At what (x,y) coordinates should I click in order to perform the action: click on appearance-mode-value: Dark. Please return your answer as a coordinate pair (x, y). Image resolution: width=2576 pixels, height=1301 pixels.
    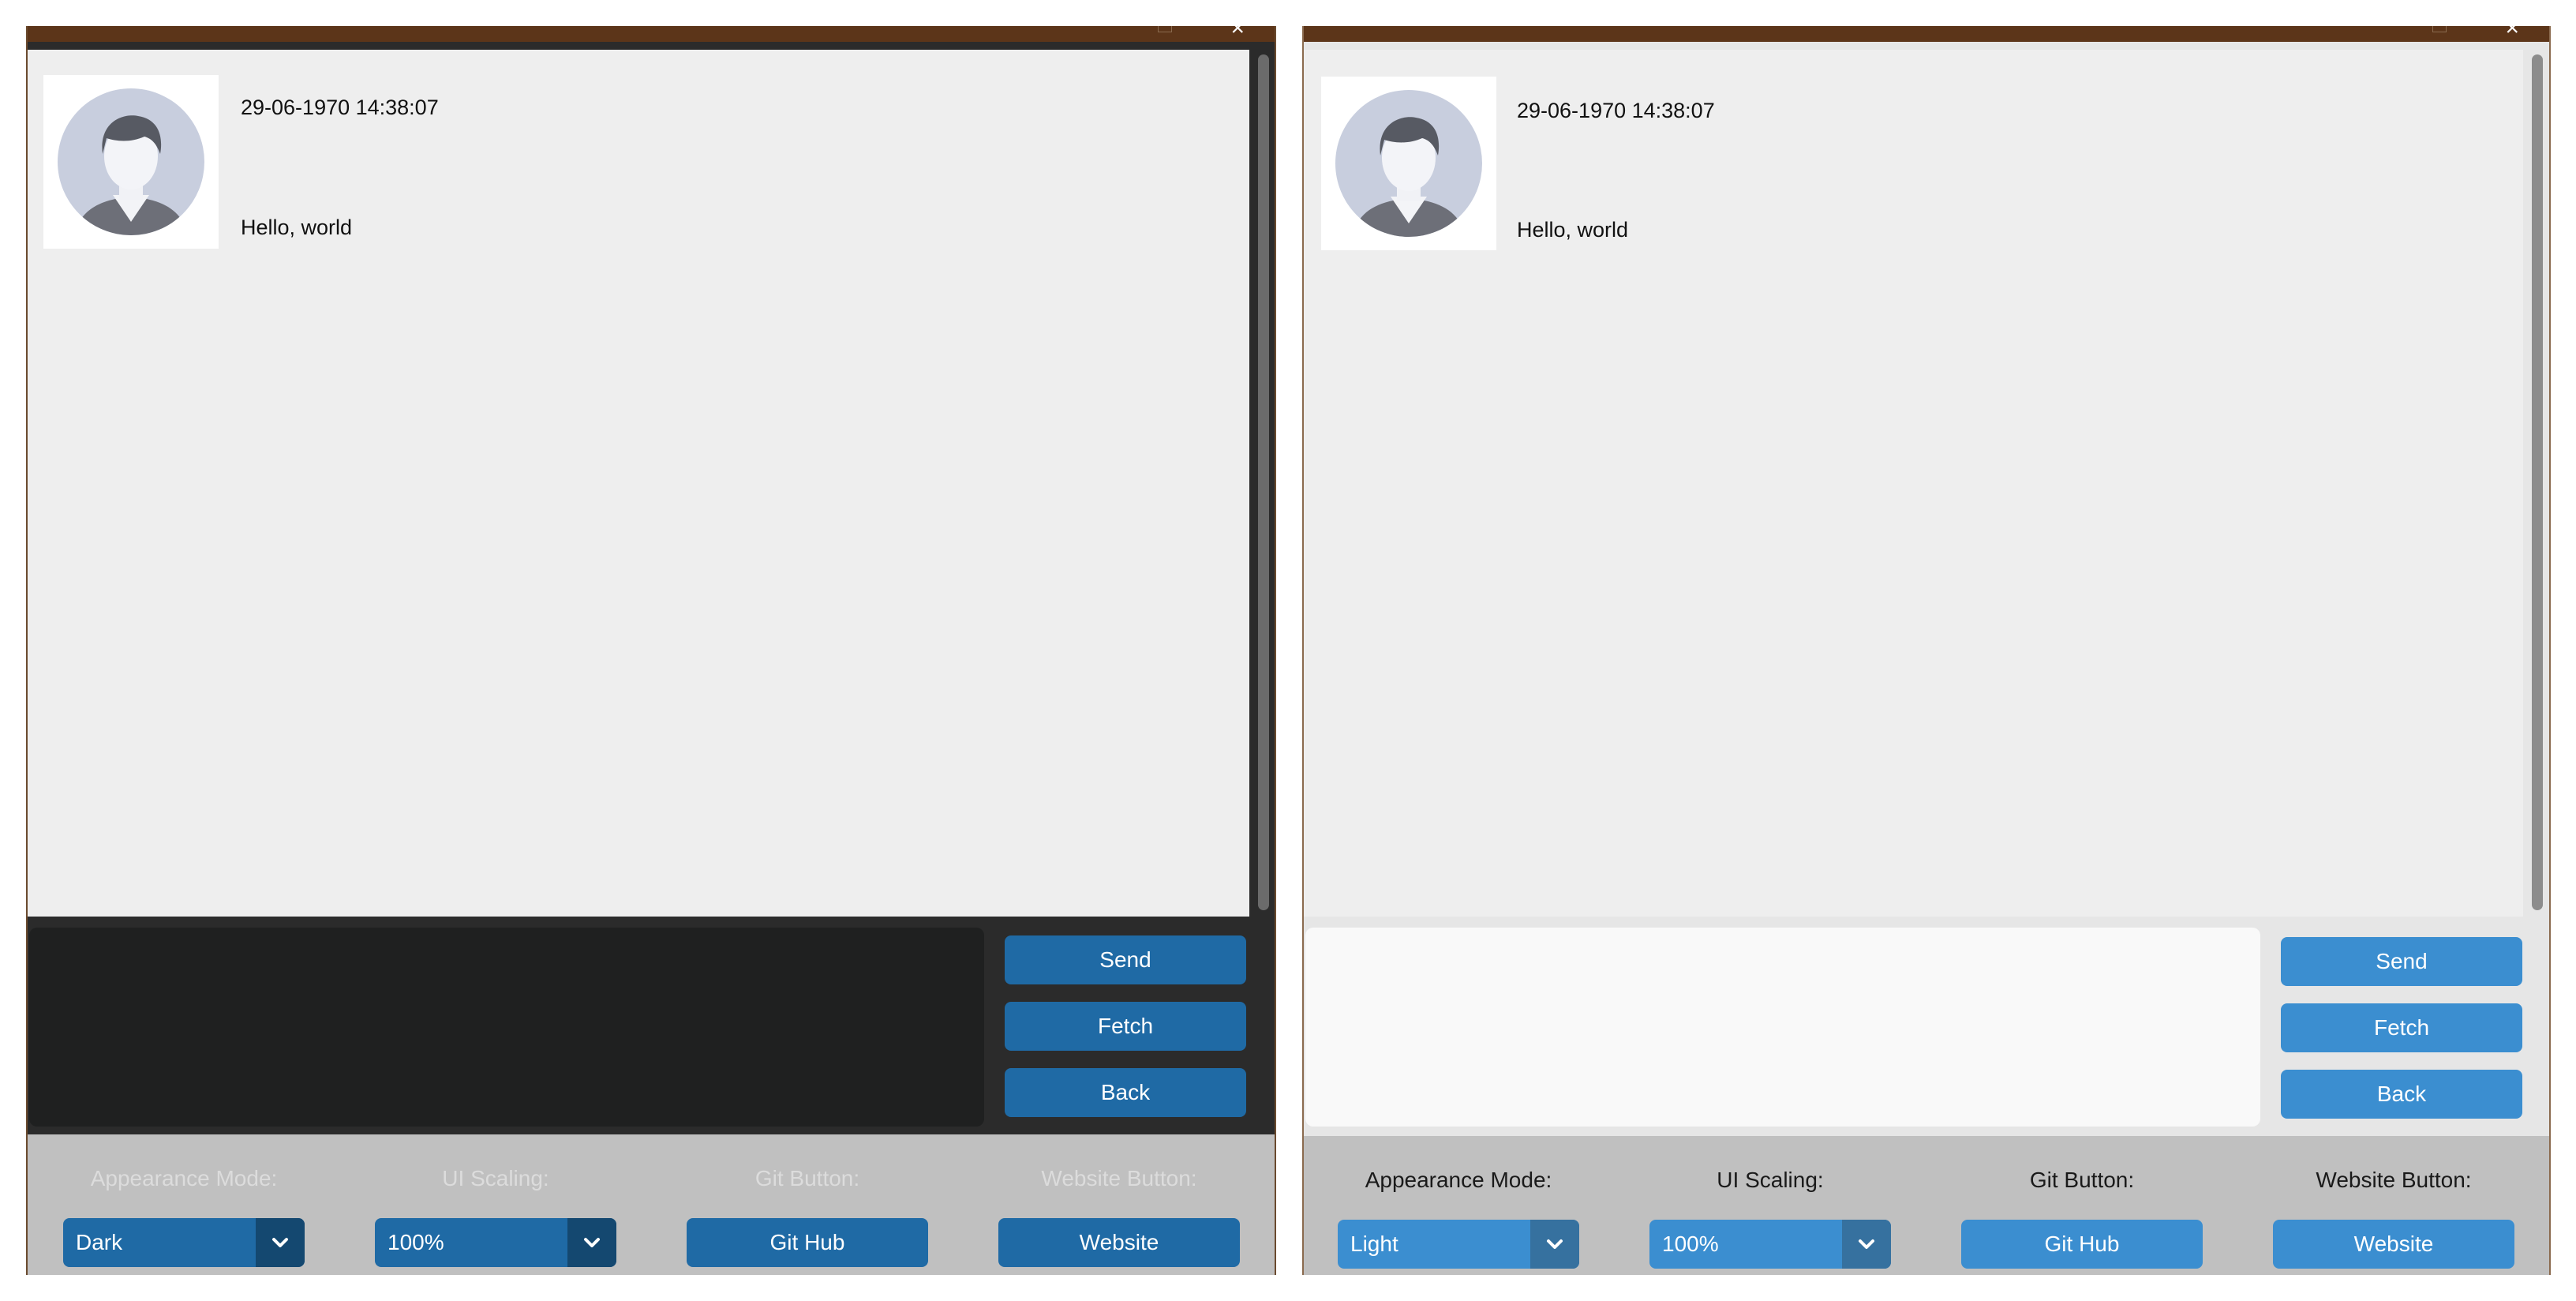
    Looking at the image, I should click on (99, 1242).